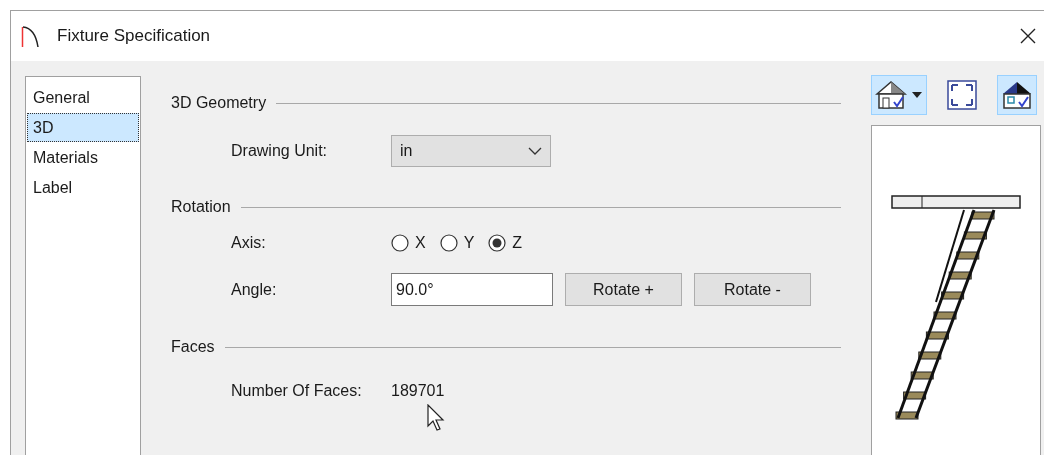  I want to click on angle-field: 90.0°, so click(472, 289).